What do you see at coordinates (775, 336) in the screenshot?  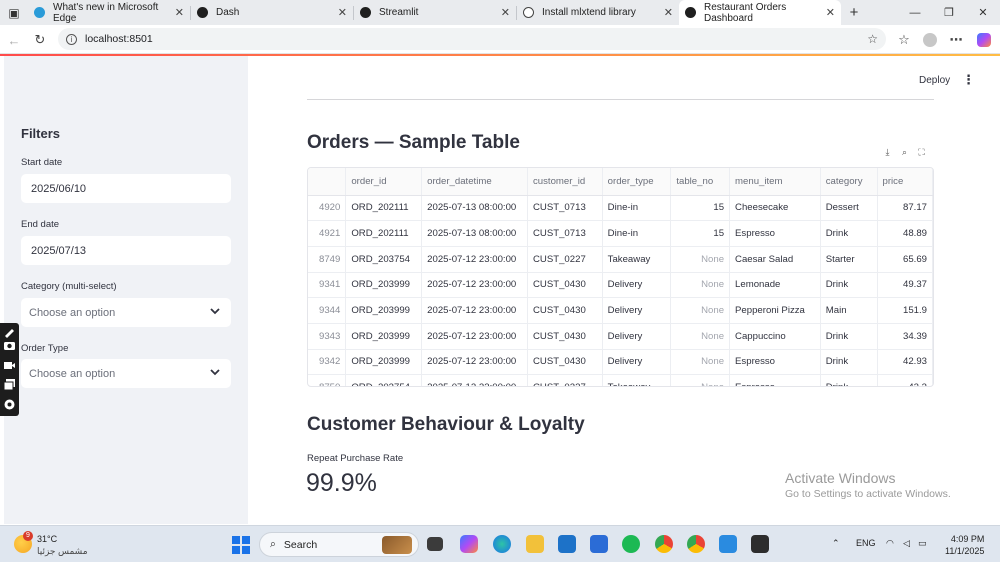 I see `cell-menu-item: Cappuccino` at bounding box center [775, 336].